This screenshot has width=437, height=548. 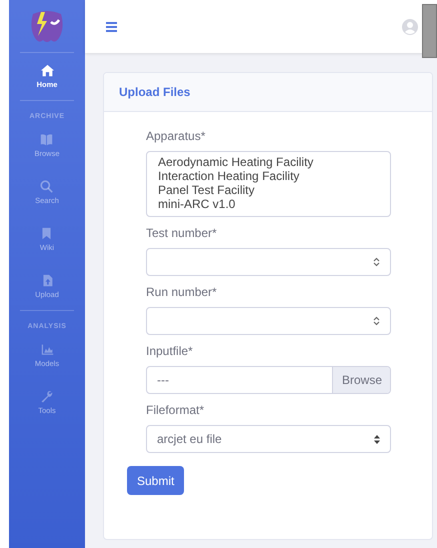 I want to click on format-select: arcjet eu file, so click(x=268, y=439).